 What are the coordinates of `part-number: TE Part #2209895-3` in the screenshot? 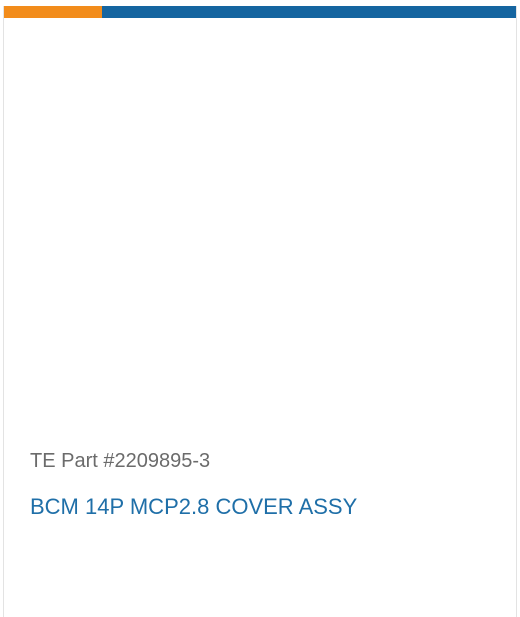 It's located at (120, 461).